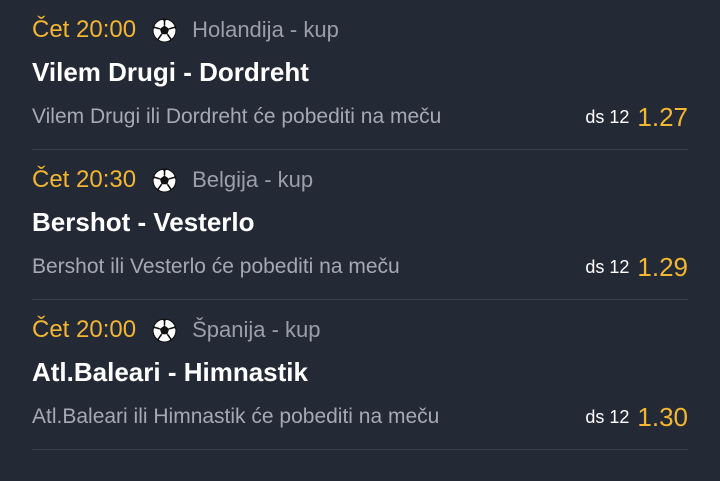 The width and height of the screenshot is (720, 481). What do you see at coordinates (360, 449) in the screenshot?
I see `divider` at bounding box center [360, 449].